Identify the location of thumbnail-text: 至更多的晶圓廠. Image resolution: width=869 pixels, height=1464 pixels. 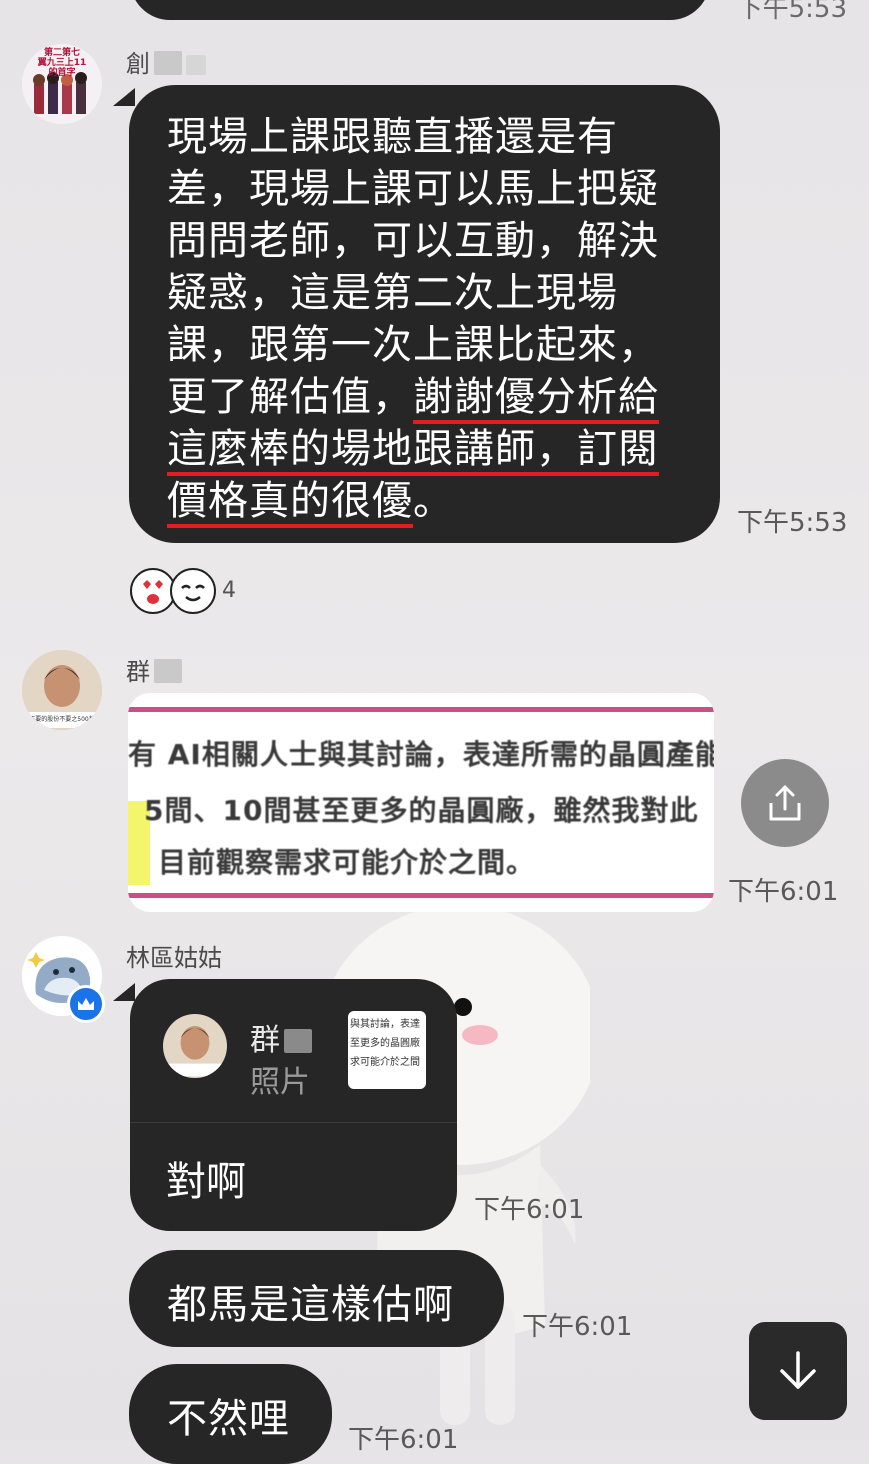
(385, 1043).